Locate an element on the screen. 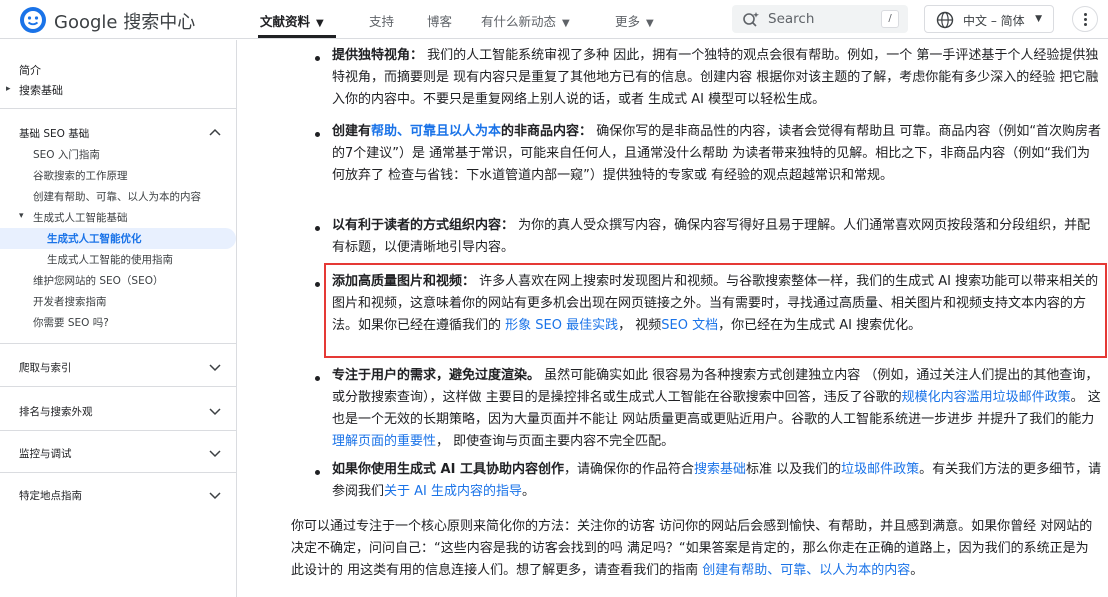  item-text: ，你已经在为生成式 AI 搜索优化。 is located at coordinates (820, 325).